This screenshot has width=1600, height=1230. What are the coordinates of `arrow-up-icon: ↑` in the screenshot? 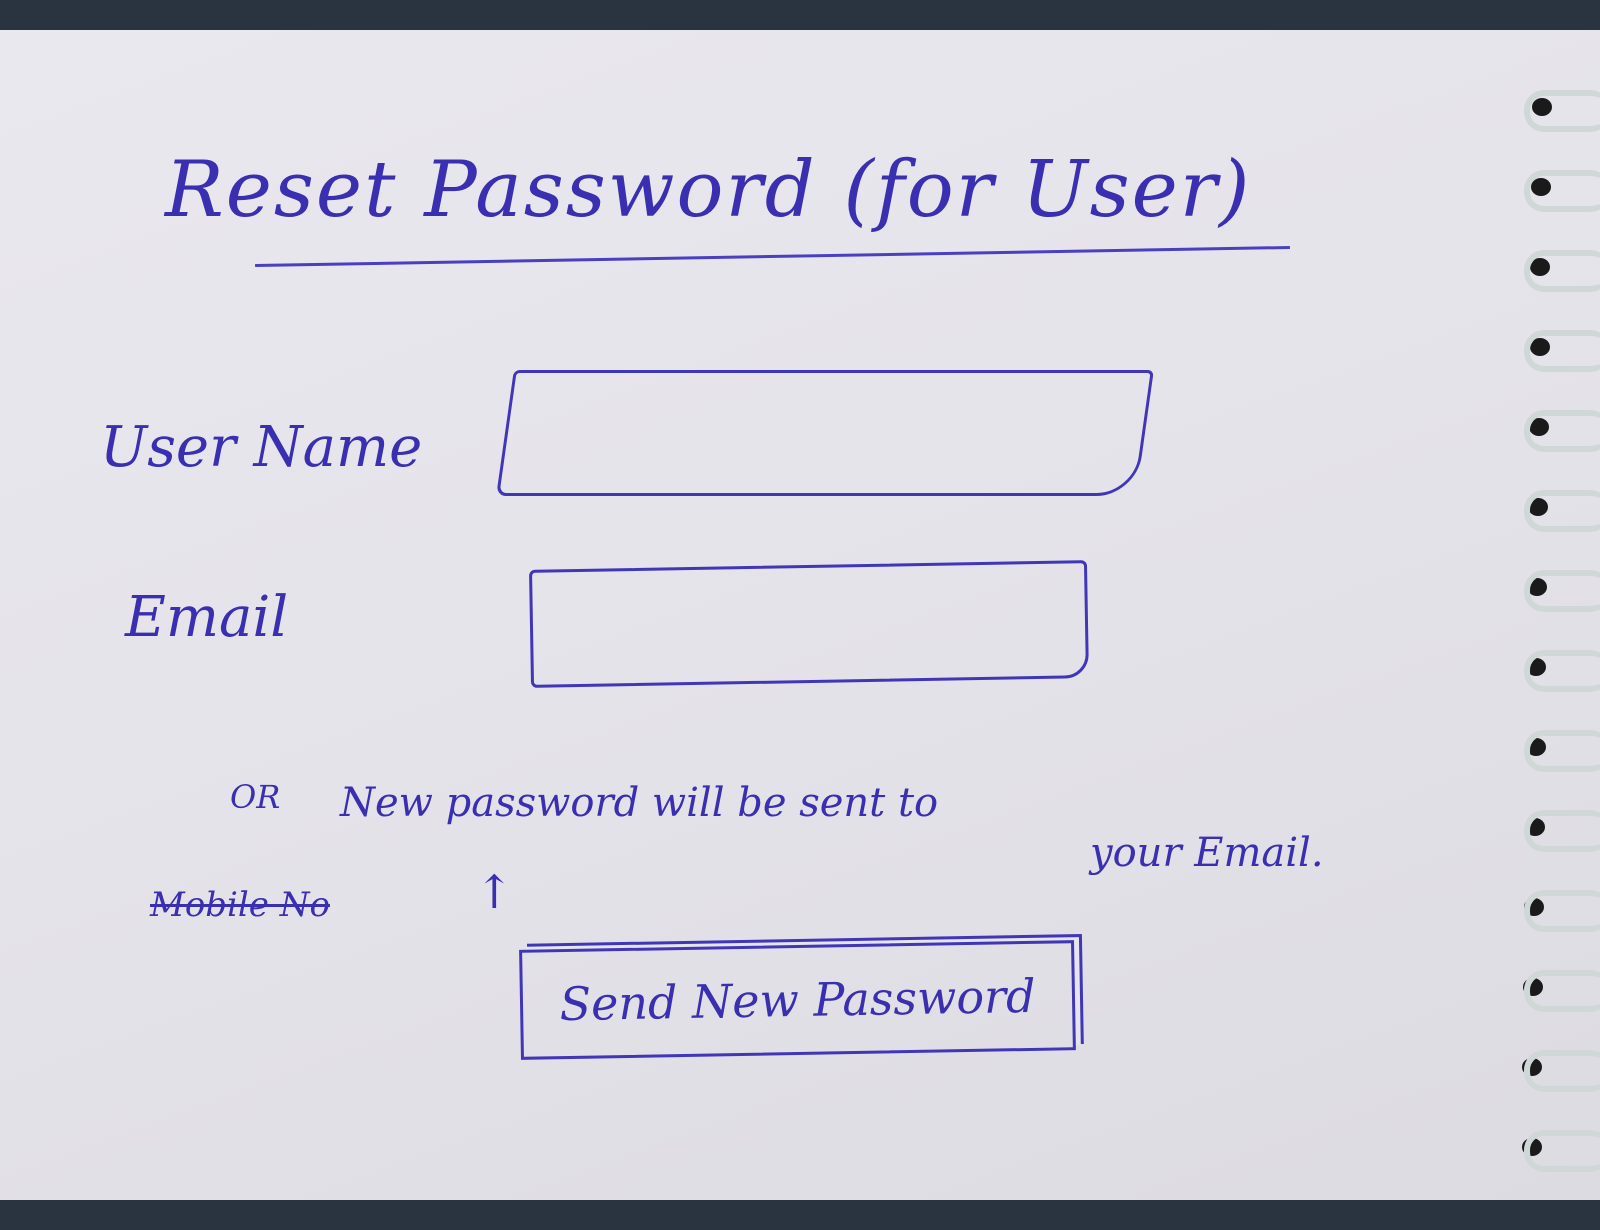 It's located at (494, 892).